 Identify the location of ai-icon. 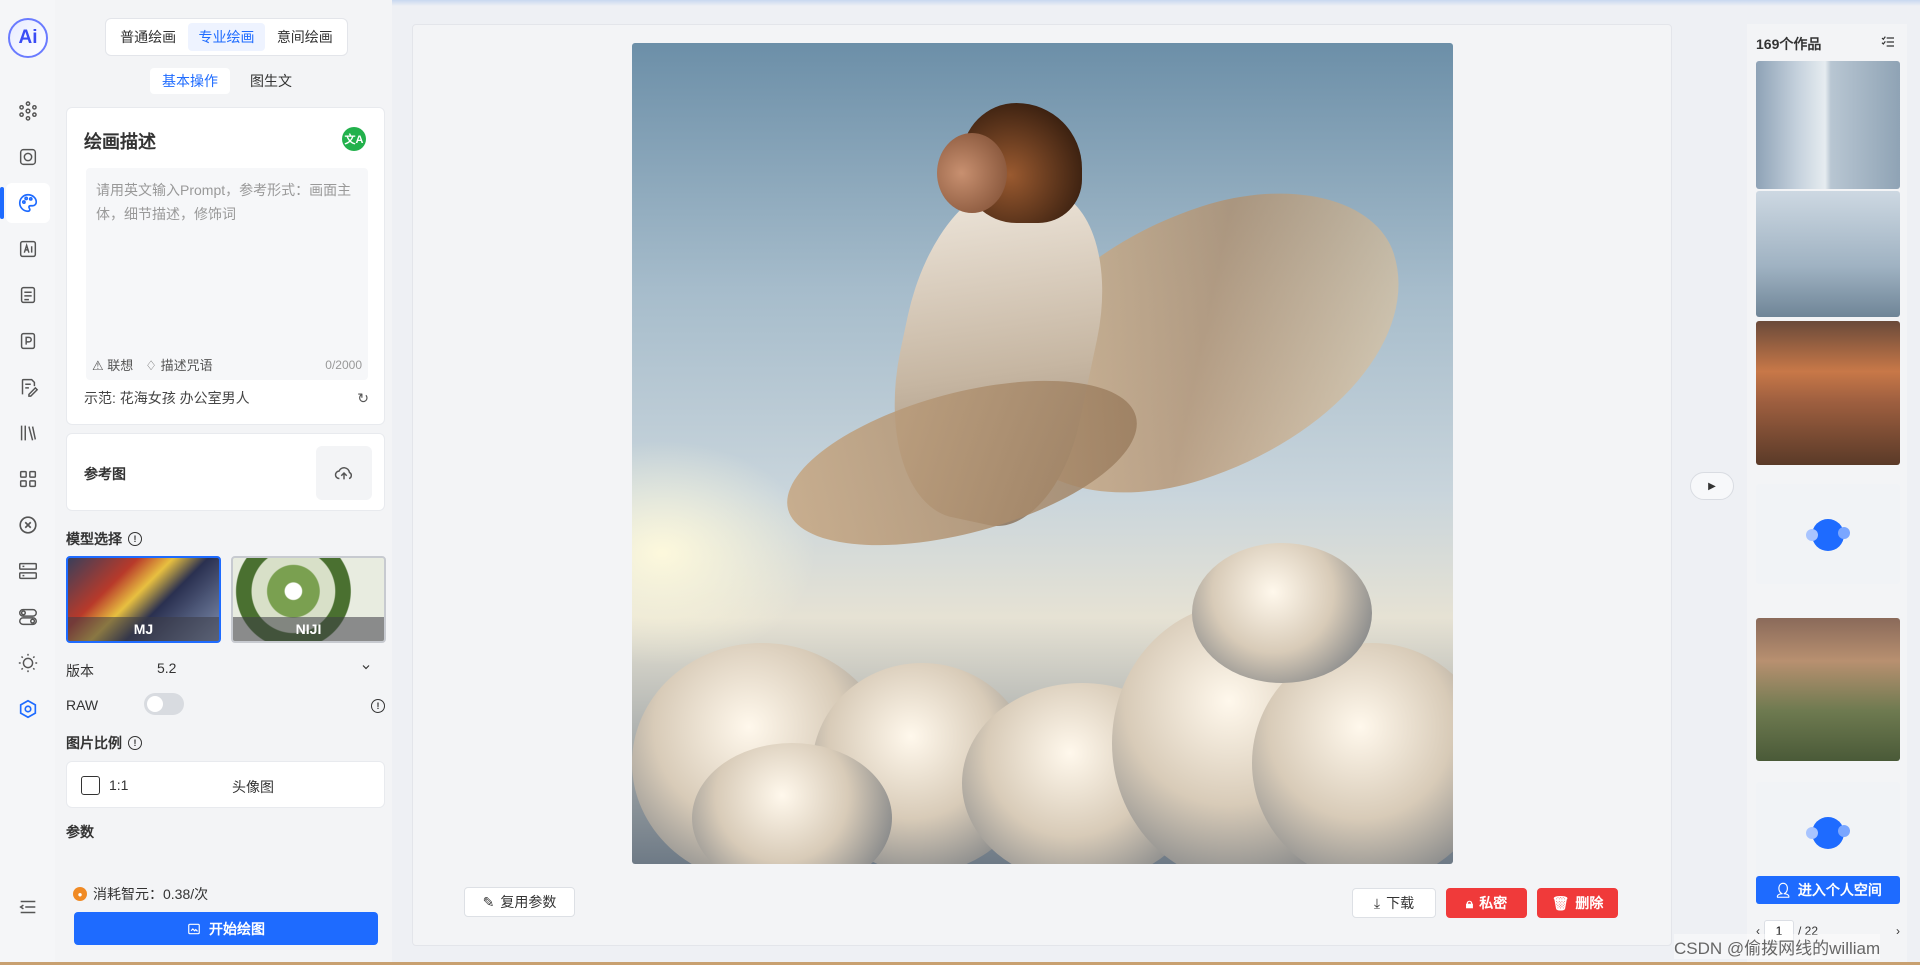
(28, 249).